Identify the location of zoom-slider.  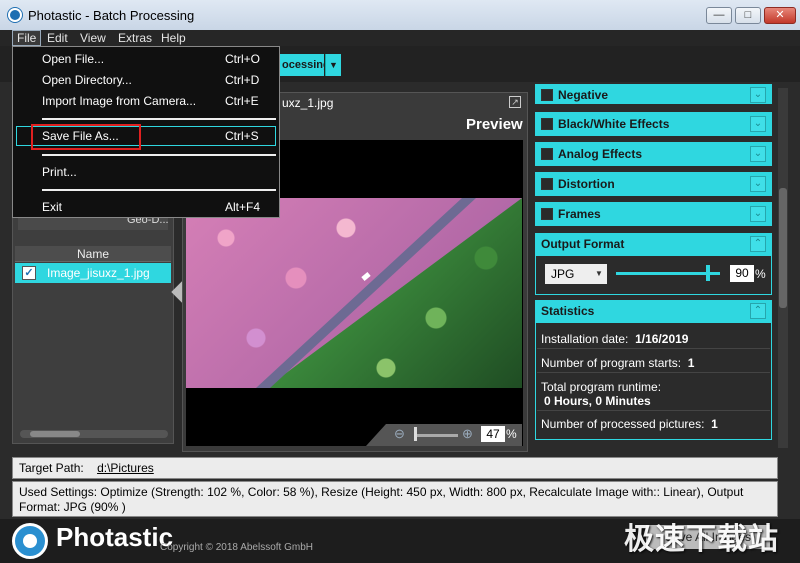
(436, 435).